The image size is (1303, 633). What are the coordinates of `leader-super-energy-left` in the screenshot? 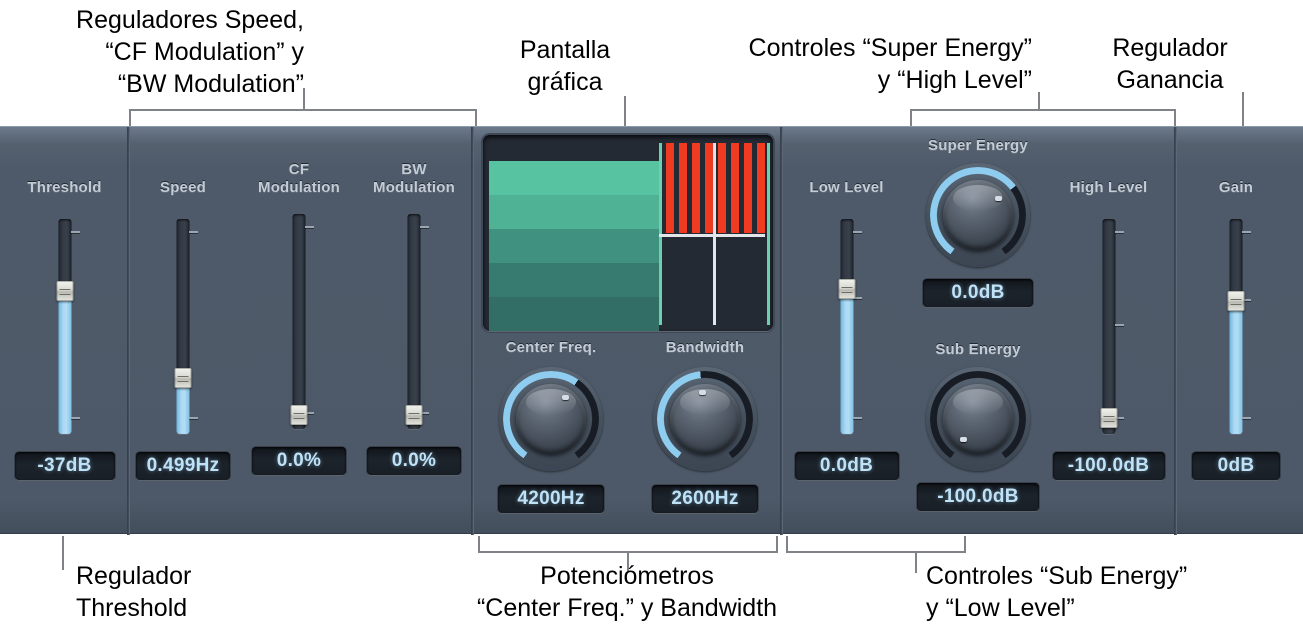 It's located at (911, 117).